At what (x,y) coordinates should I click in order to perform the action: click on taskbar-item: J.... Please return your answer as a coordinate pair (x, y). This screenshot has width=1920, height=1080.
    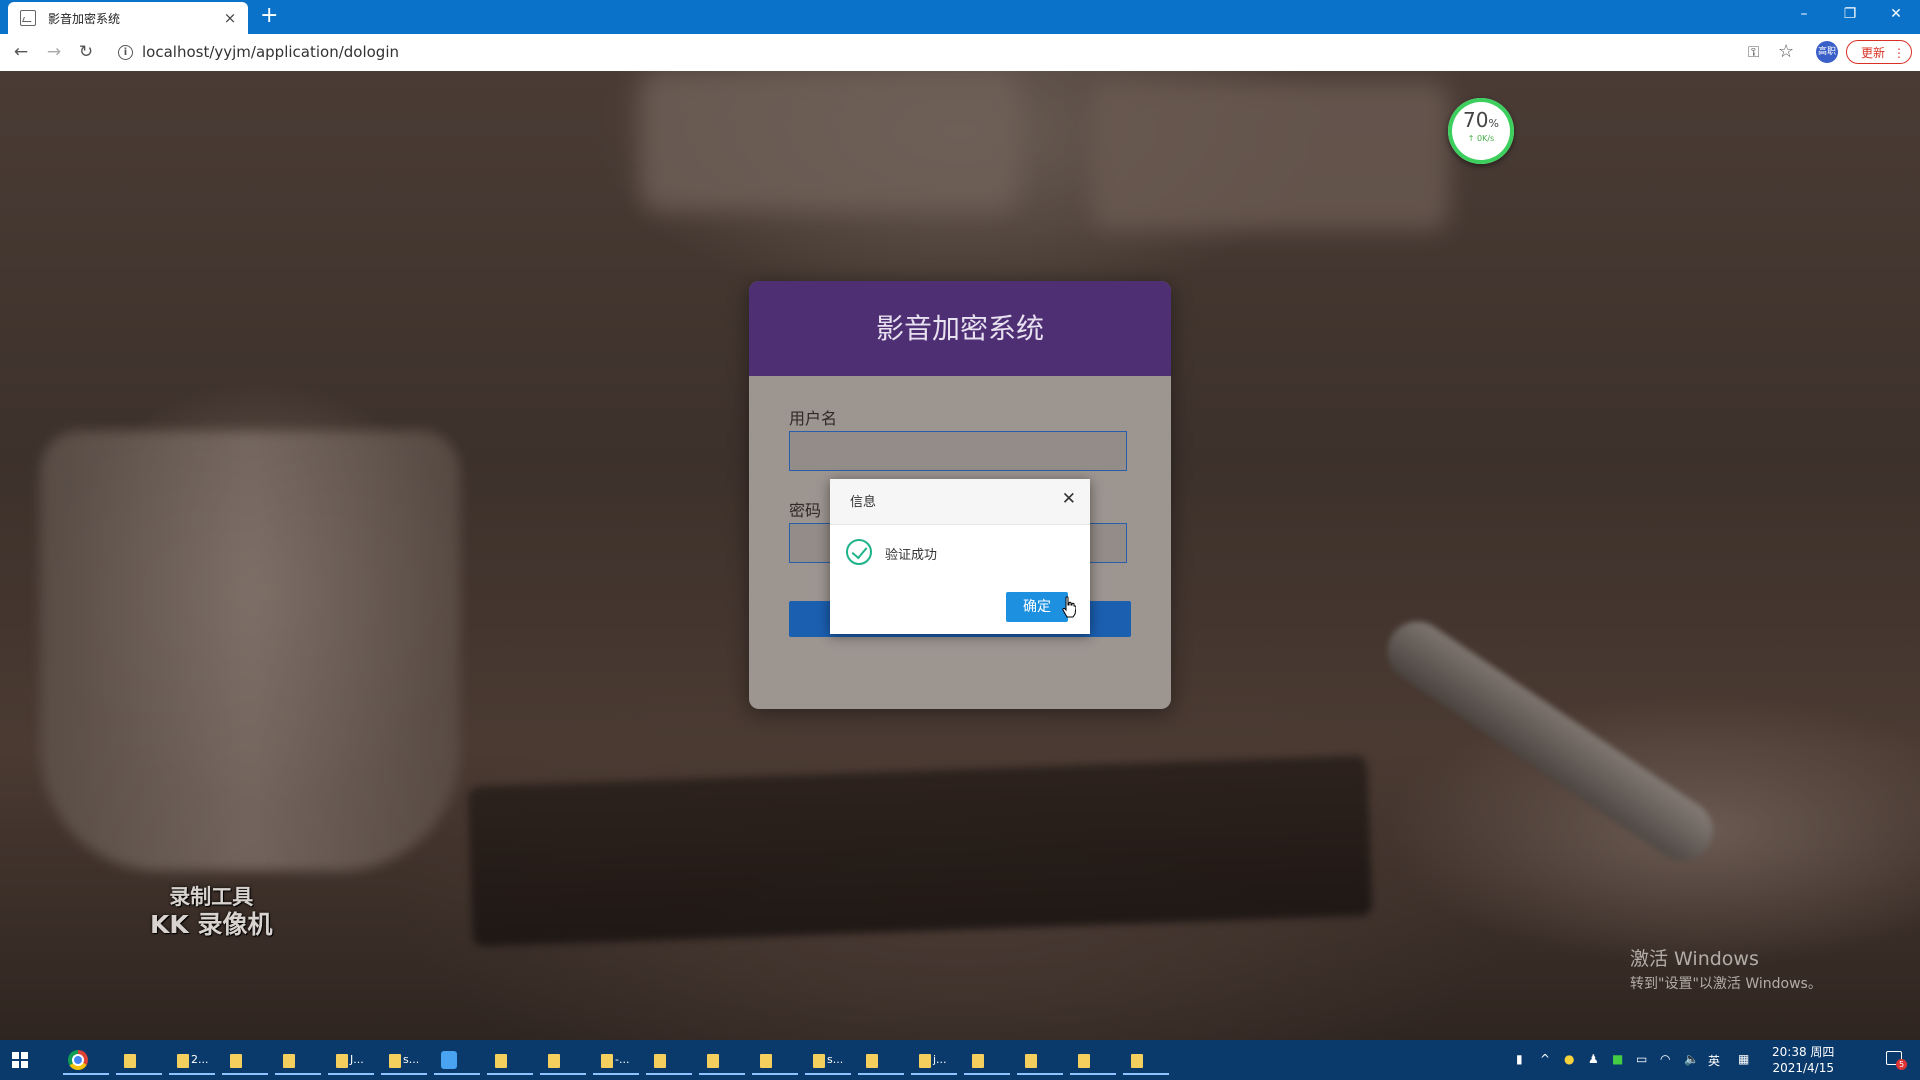
    Looking at the image, I should click on (351, 1060).